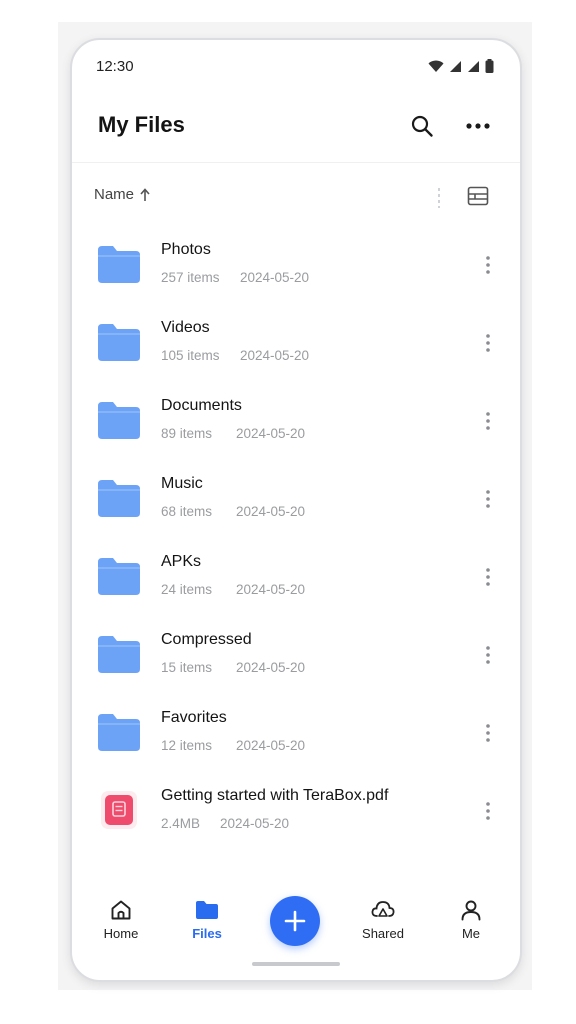 The height and width of the screenshot is (1024, 576). I want to click on sort-label: Name, so click(114, 194).